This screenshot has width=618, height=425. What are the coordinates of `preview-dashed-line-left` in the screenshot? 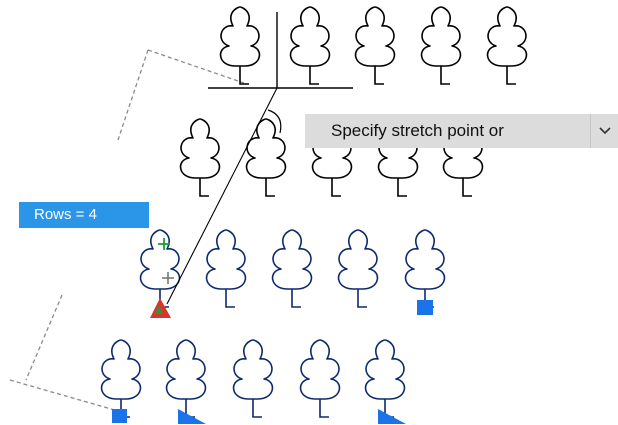 It's located at (133, 95).